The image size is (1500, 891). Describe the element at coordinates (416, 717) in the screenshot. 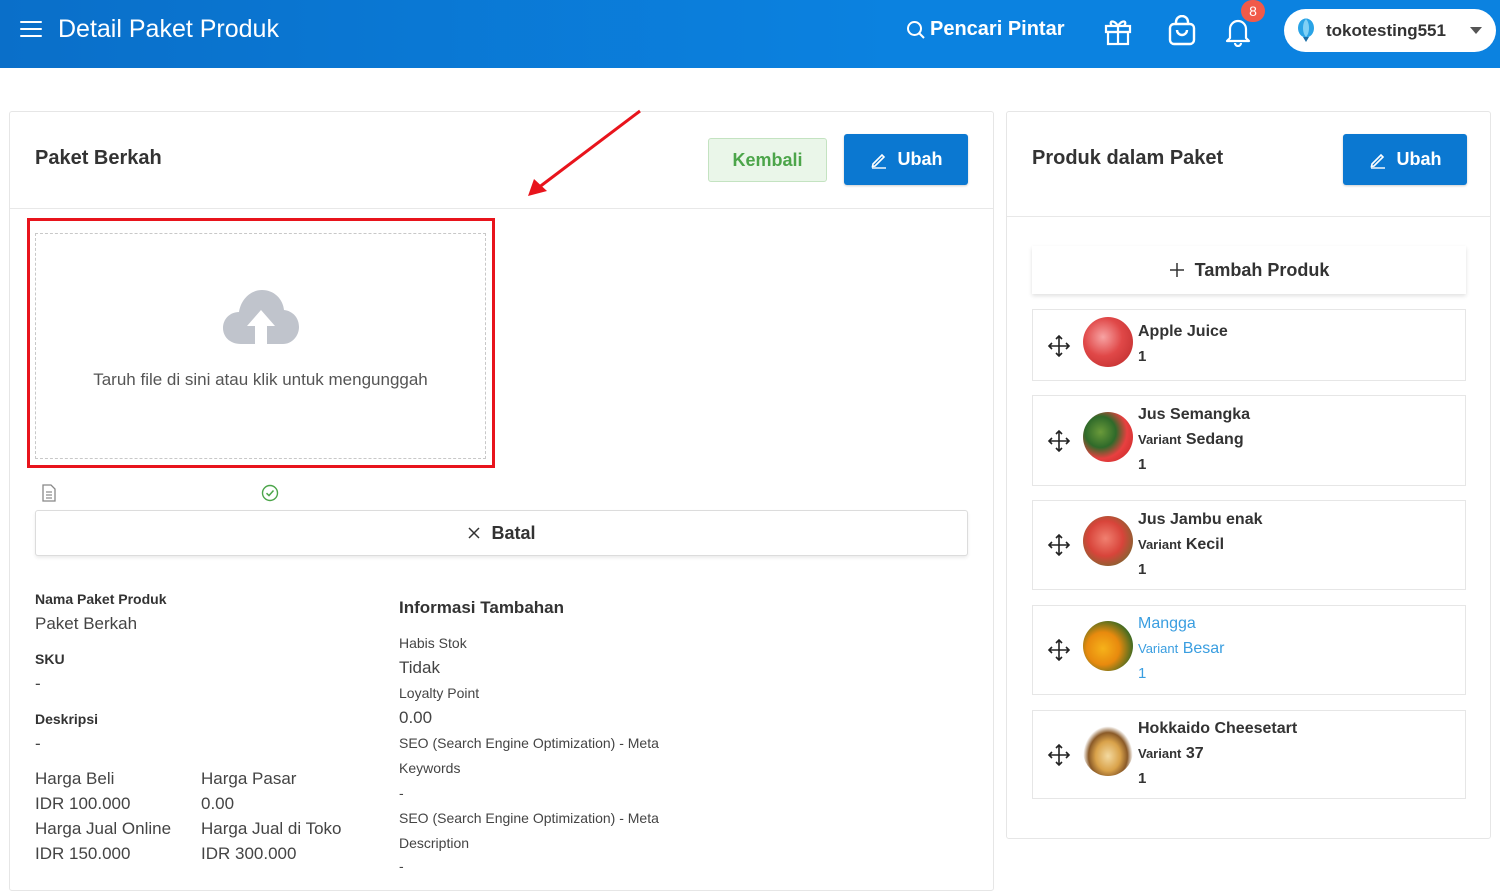

I see `loyalty-point-value: 0.00` at that location.